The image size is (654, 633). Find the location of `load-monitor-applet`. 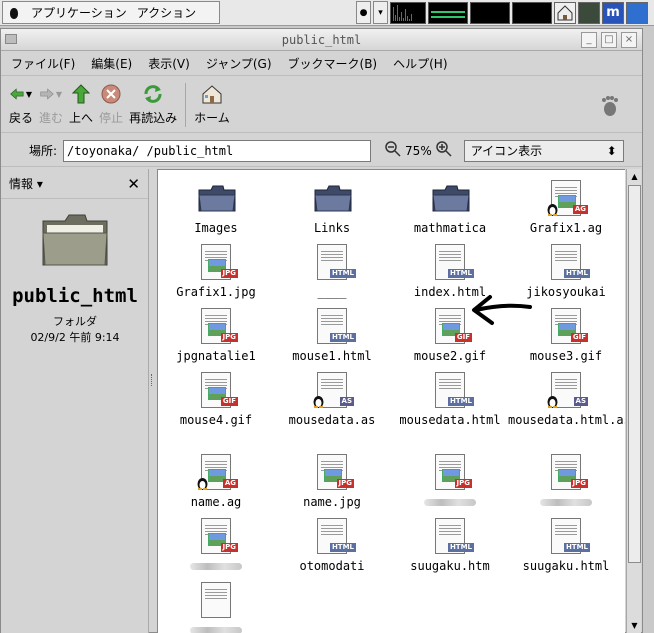

load-monitor-applet is located at coordinates (532, 12).